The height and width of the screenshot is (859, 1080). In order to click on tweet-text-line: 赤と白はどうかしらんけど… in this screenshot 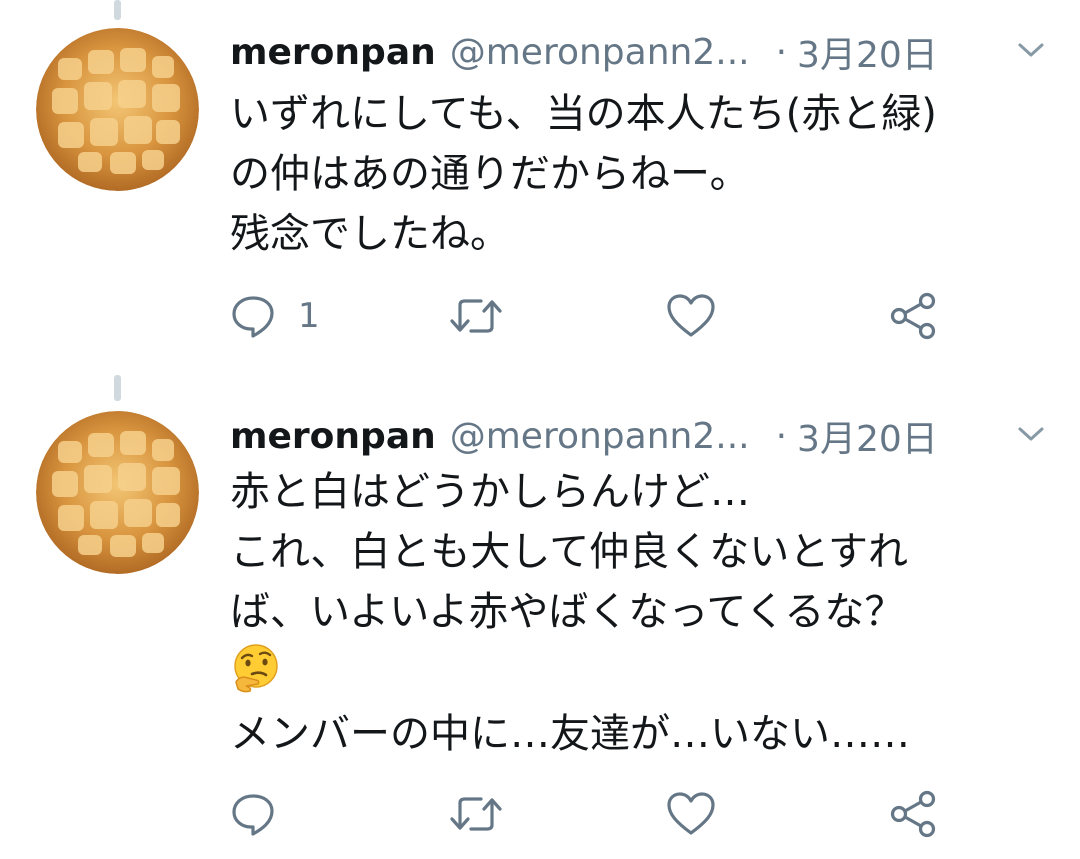, I will do `click(490, 492)`.